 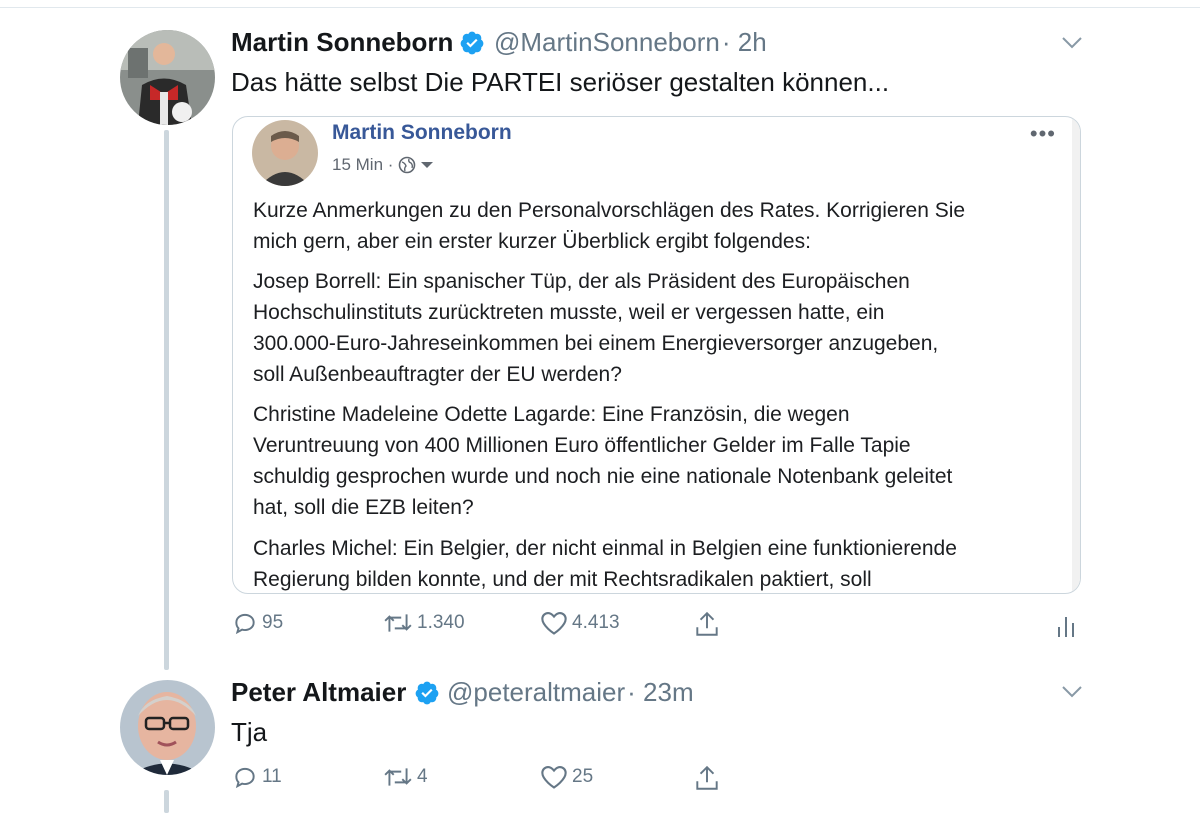 I want to click on author-handle: @peteraltmaier· 23m, so click(x=570, y=692).